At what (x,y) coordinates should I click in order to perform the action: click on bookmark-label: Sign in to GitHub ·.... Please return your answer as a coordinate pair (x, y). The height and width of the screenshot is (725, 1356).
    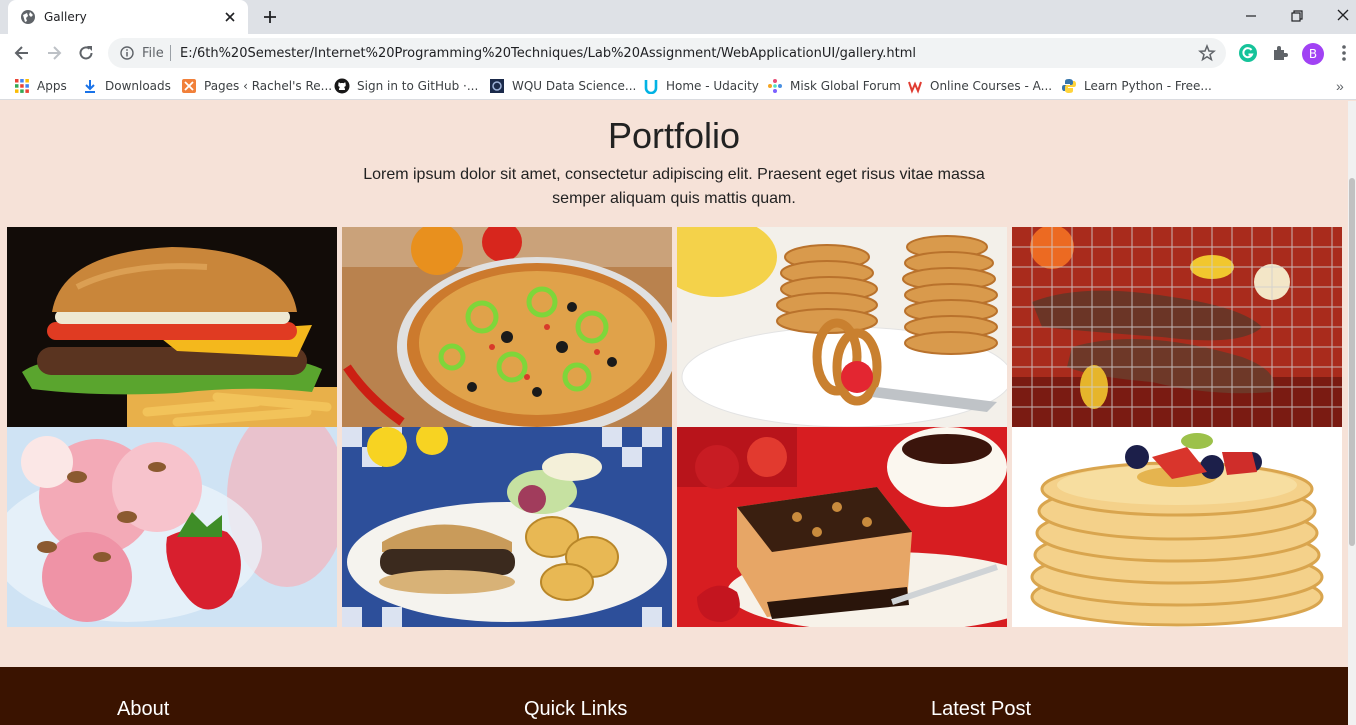
    Looking at the image, I should click on (418, 86).